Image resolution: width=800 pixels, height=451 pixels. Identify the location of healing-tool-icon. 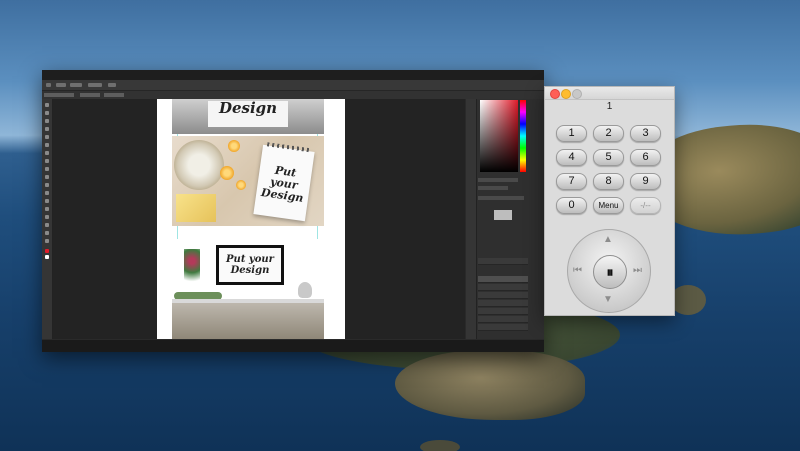
(47, 153).